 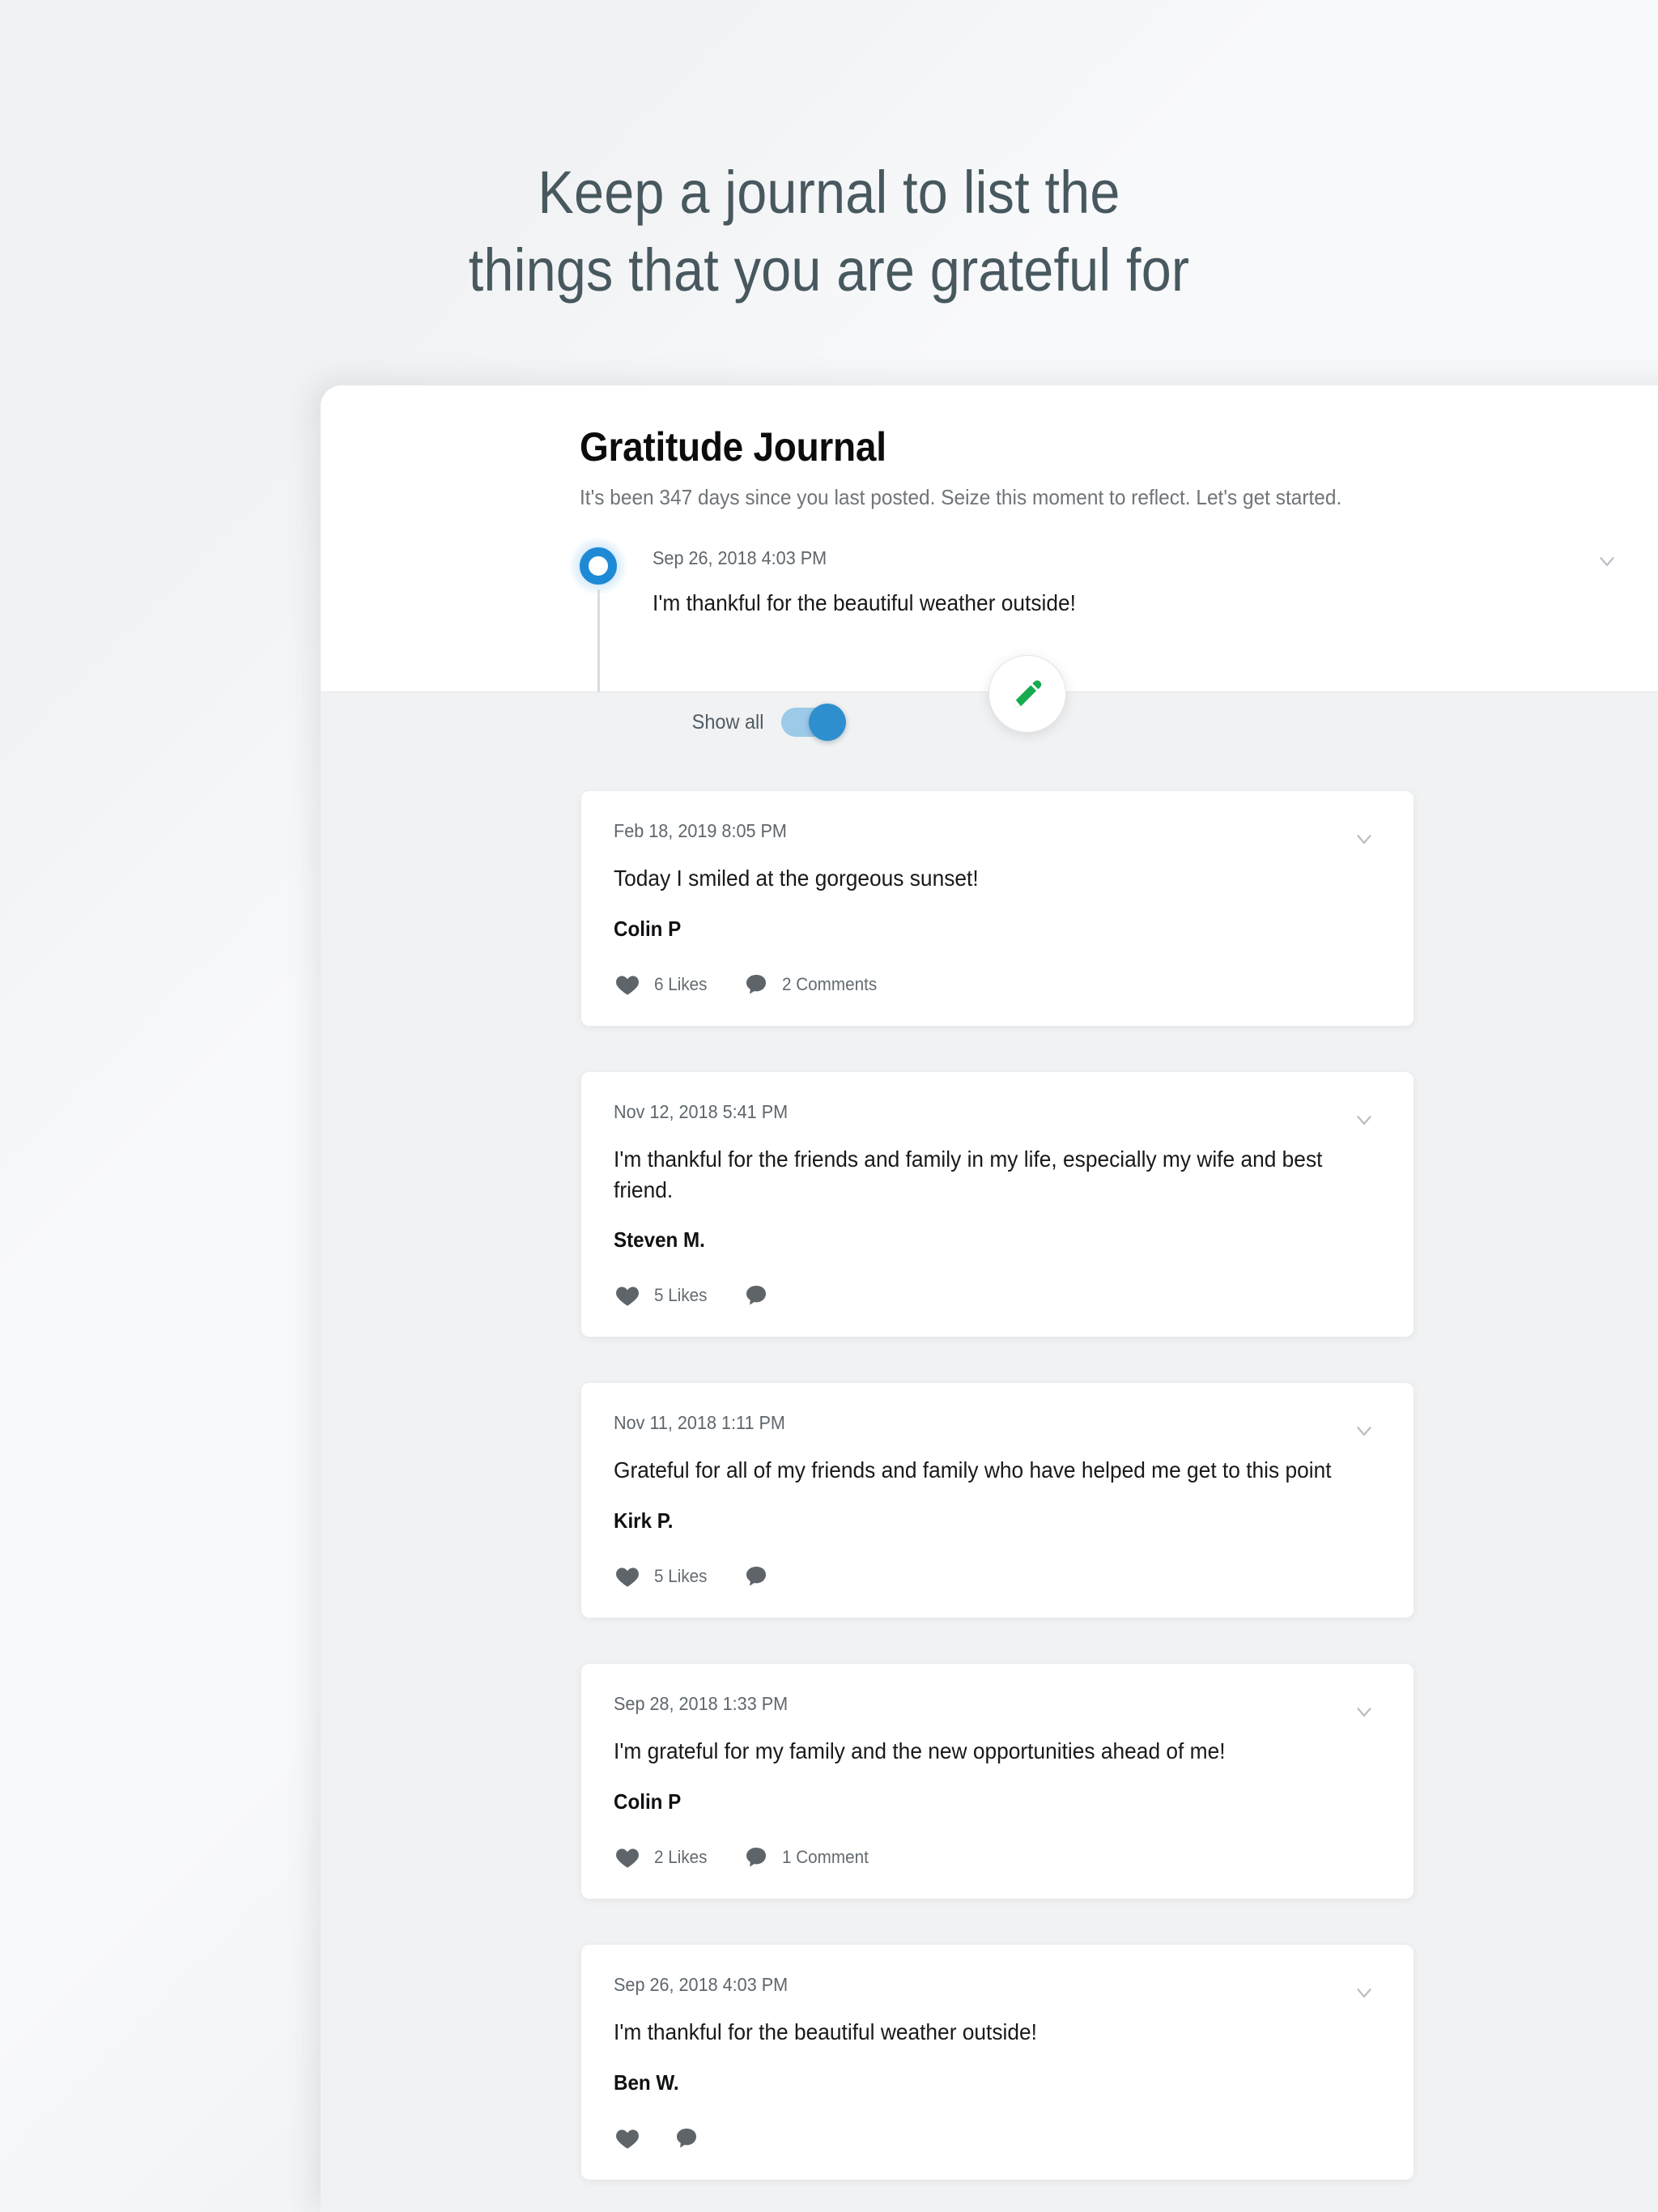 What do you see at coordinates (829, 270) in the screenshot?
I see `headline-line-2: things that you are grateful for` at bounding box center [829, 270].